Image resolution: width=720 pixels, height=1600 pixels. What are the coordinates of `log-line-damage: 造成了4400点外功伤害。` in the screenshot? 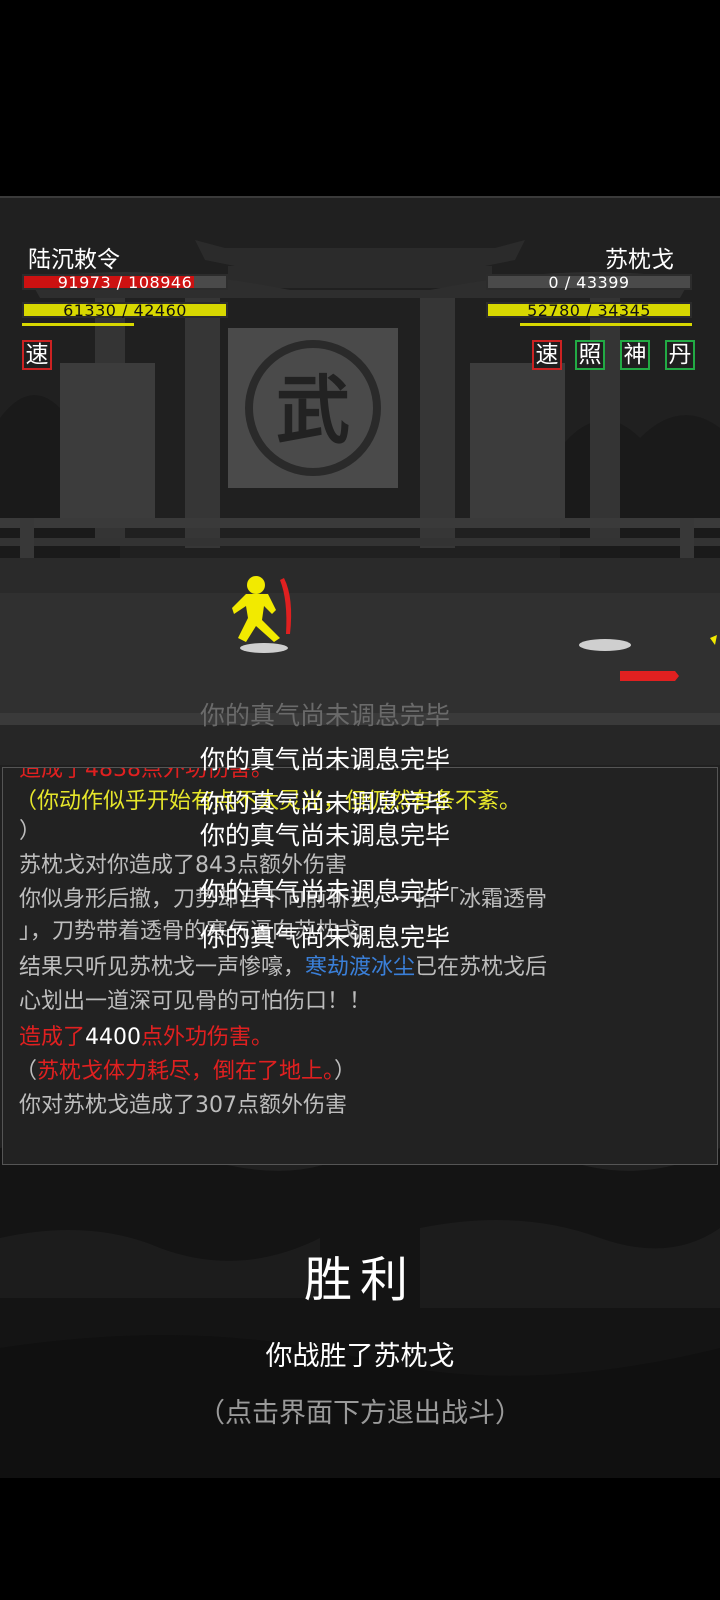 It's located at (146, 1038).